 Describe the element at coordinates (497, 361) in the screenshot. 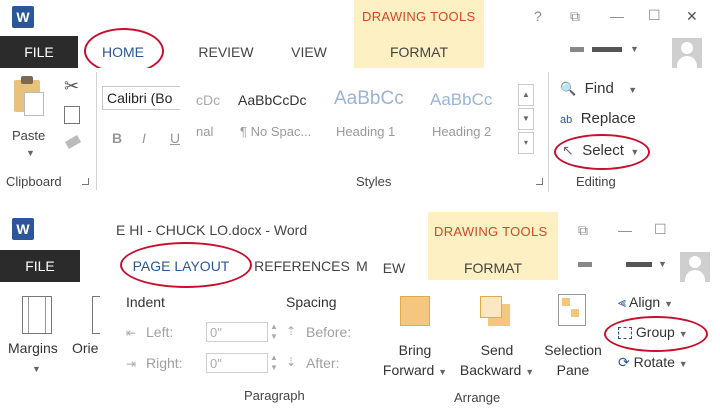

I see `send-backward-button: Send Backward ▼` at that location.